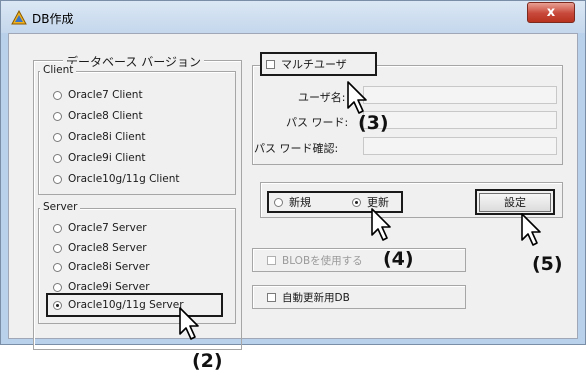 The width and height of the screenshot is (586, 379). What do you see at coordinates (314, 64) in the screenshot?
I see `multiuser-label: マルチユーザ` at bounding box center [314, 64].